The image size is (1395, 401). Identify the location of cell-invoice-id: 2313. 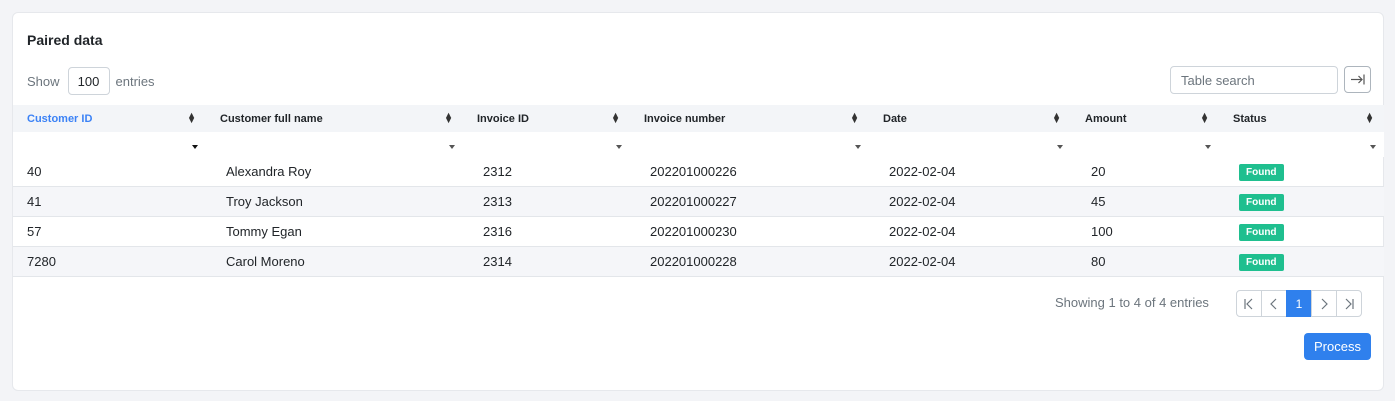
(546, 201).